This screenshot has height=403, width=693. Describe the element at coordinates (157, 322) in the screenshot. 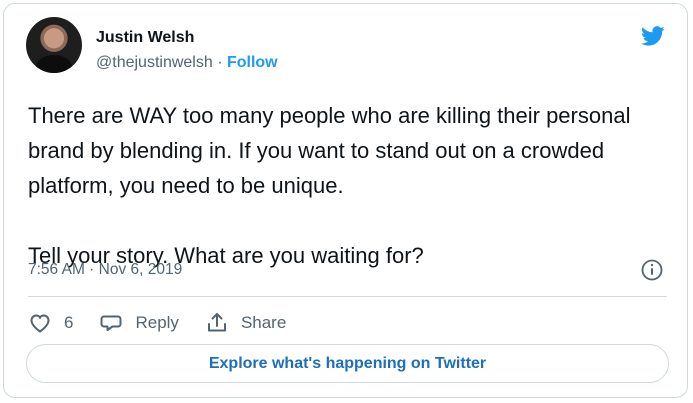

I see `reply-label: Reply` at that location.